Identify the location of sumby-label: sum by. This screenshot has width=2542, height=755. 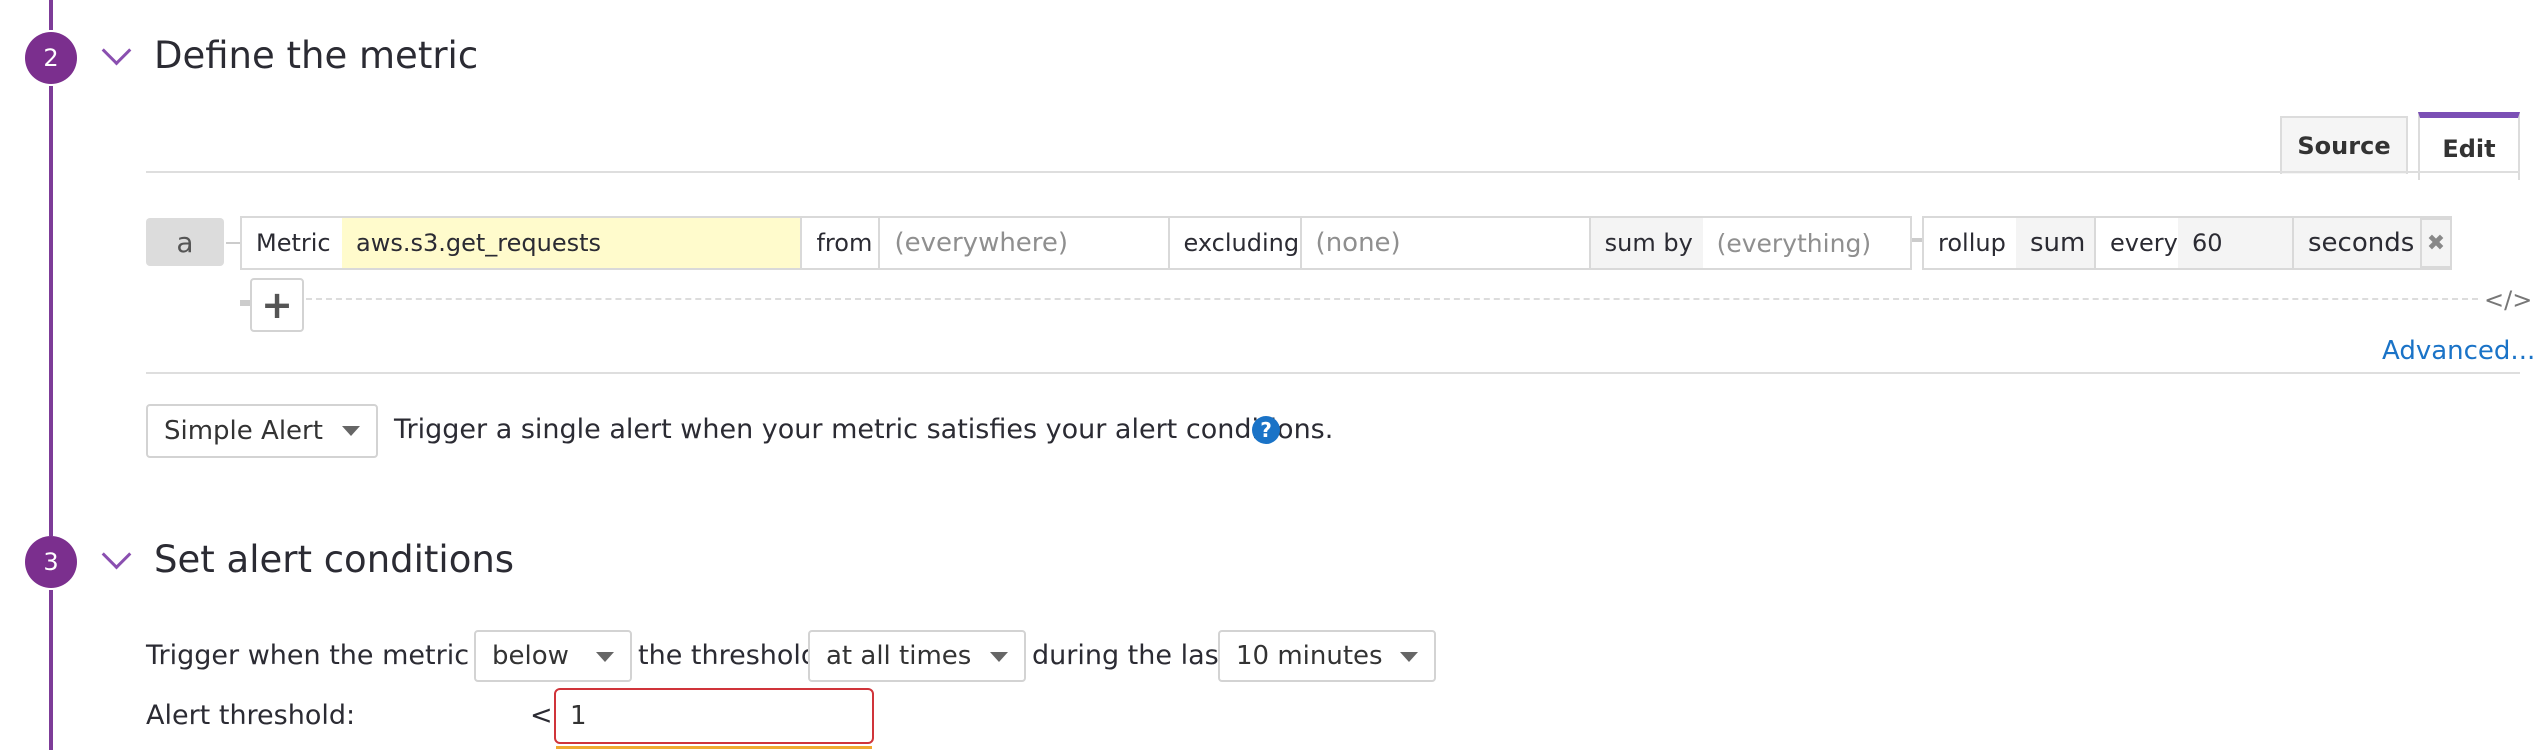
(1645, 243).